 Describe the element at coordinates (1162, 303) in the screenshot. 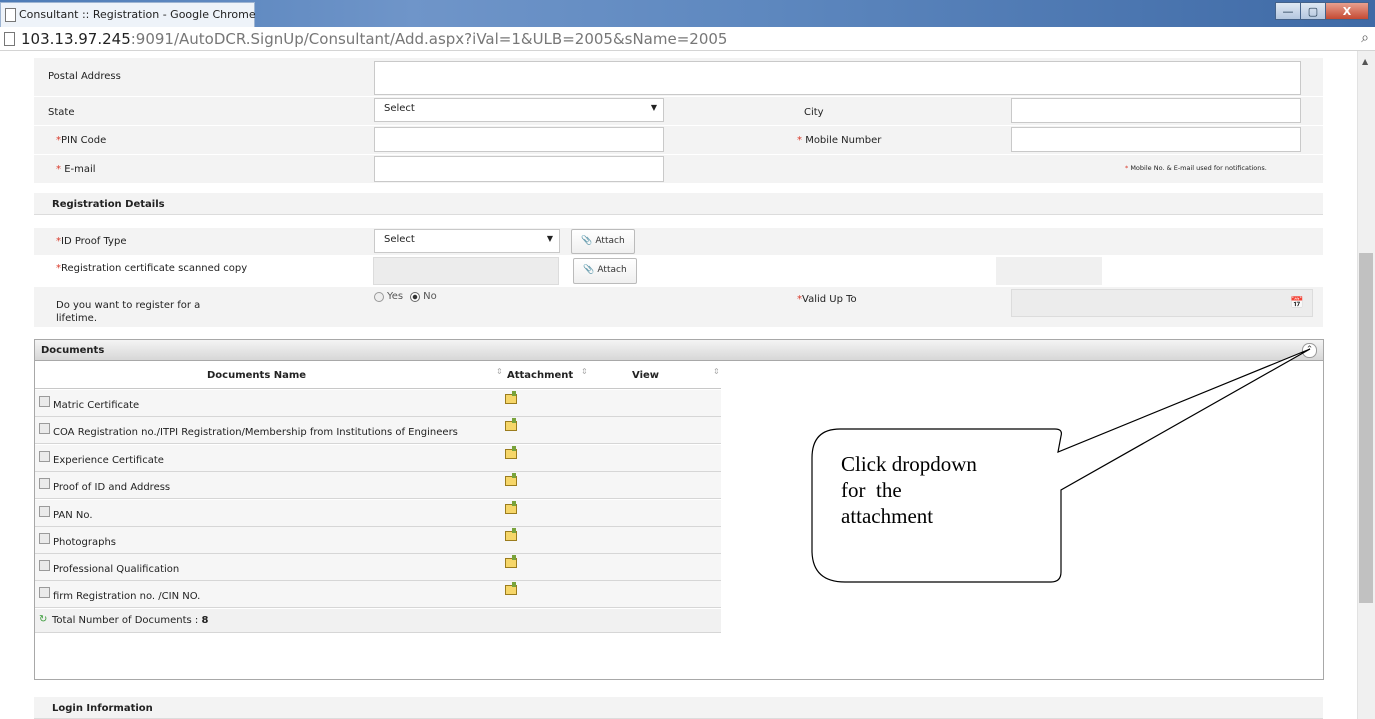

I see `valid-up-to-field: 📅` at that location.